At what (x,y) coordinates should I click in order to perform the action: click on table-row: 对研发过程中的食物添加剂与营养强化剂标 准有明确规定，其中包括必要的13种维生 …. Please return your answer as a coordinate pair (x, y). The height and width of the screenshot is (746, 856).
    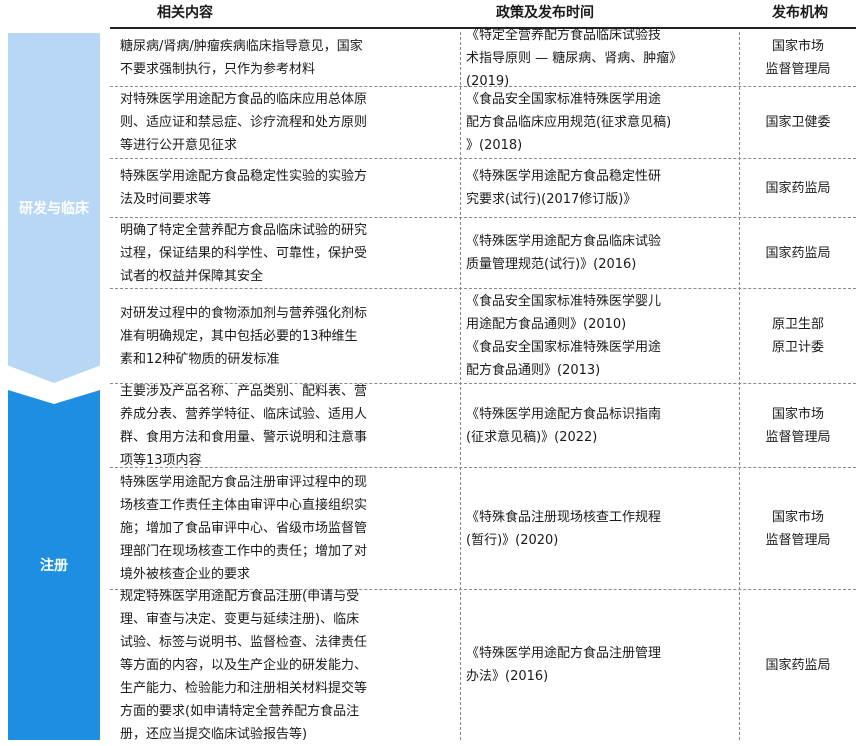
    Looking at the image, I should click on (483, 336).